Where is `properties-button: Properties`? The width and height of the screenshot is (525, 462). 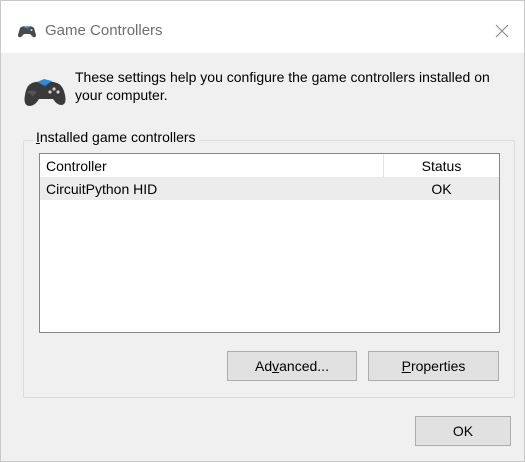 properties-button: Properties is located at coordinates (433, 366).